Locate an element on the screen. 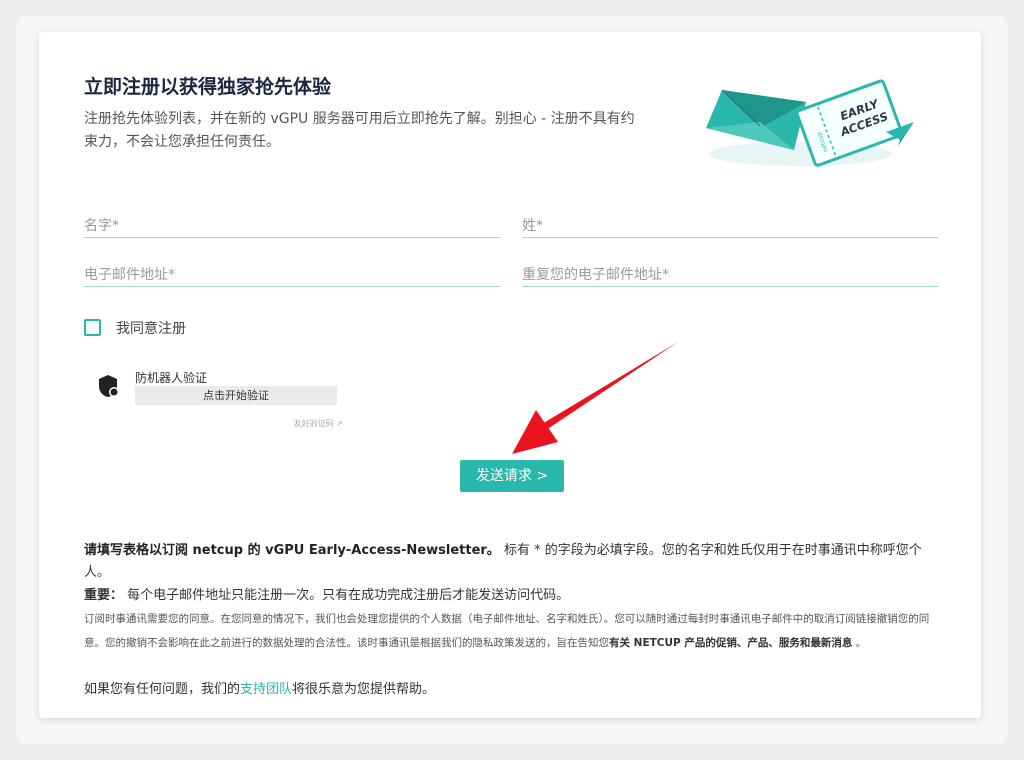 The height and width of the screenshot is (760, 1024). last-name-field: 姓* is located at coordinates (730, 222).